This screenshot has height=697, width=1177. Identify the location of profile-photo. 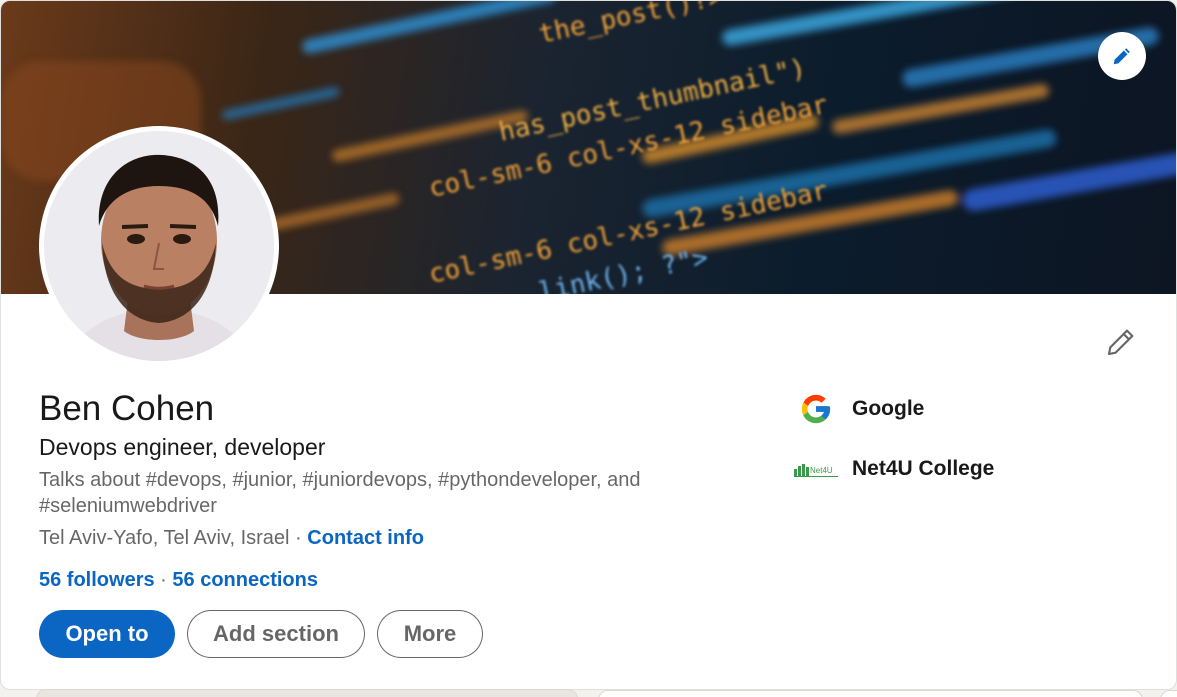
(159, 246).